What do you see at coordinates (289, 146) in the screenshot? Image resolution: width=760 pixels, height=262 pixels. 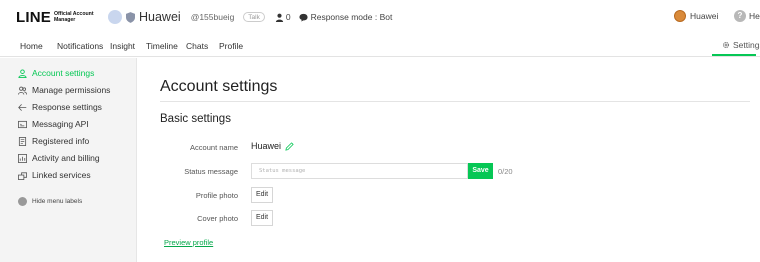 I see `pencil-icon` at bounding box center [289, 146].